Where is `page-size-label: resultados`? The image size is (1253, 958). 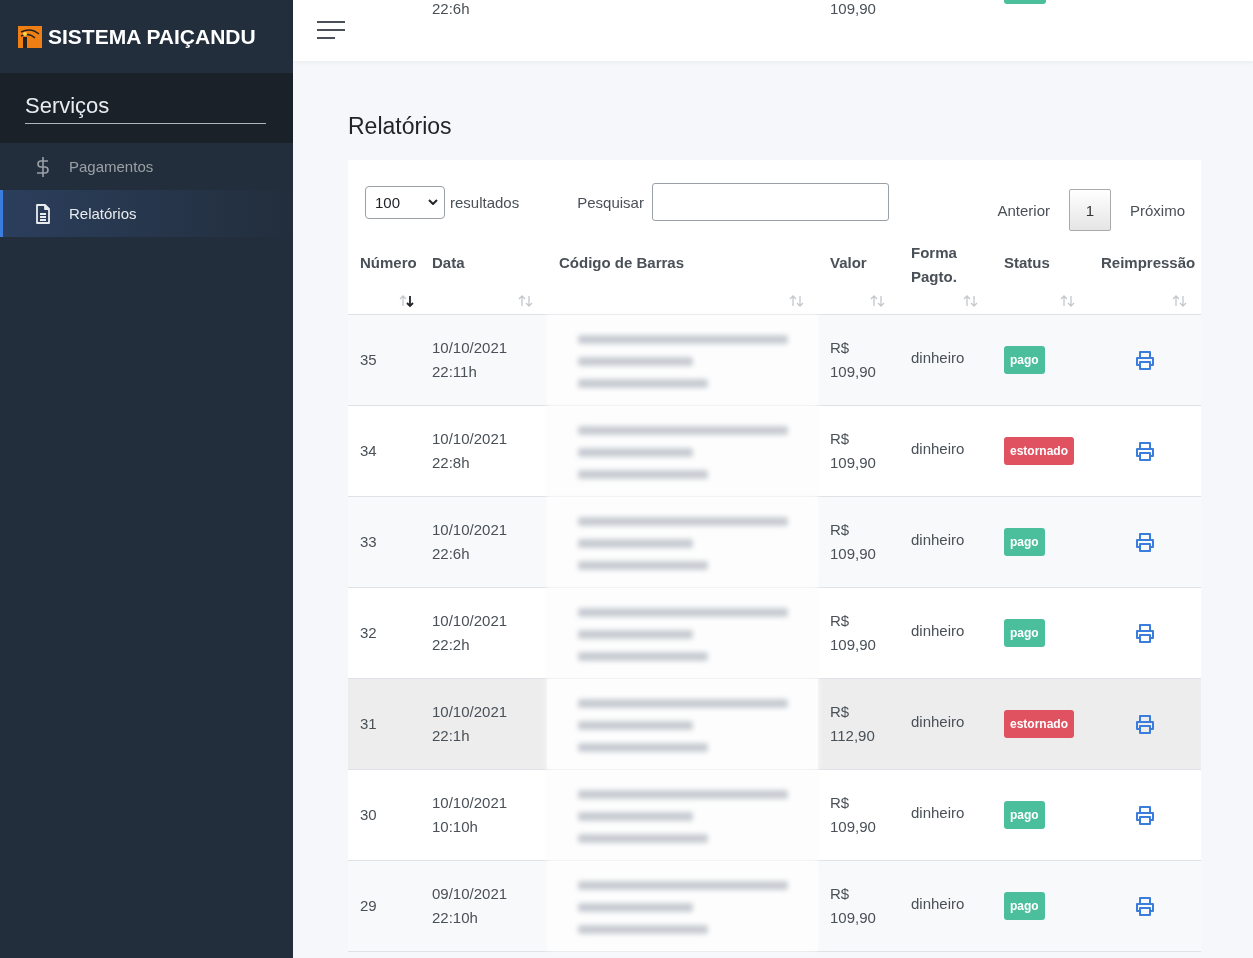 page-size-label: resultados is located at coordinates (485, 202).